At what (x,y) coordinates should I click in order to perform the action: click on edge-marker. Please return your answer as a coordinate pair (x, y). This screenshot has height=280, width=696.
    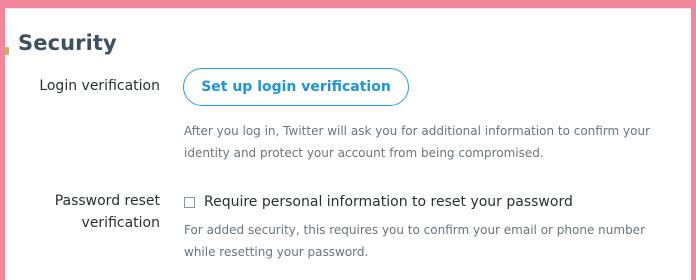
    Looking at the image, I should click on (7, 51).